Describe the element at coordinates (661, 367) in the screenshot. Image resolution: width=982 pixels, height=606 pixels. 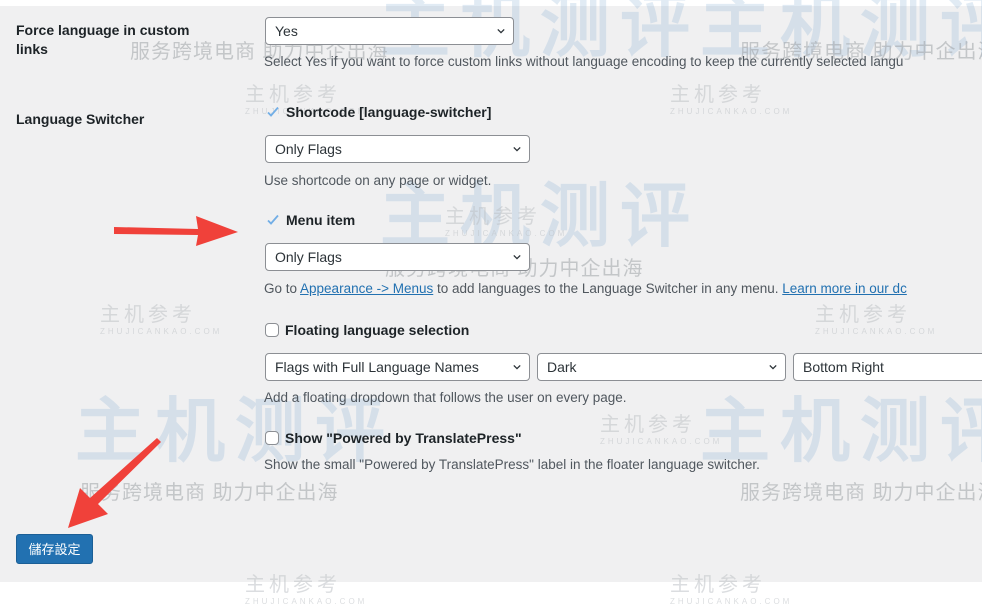
I see `floating-theme-select: Dark` at that location.